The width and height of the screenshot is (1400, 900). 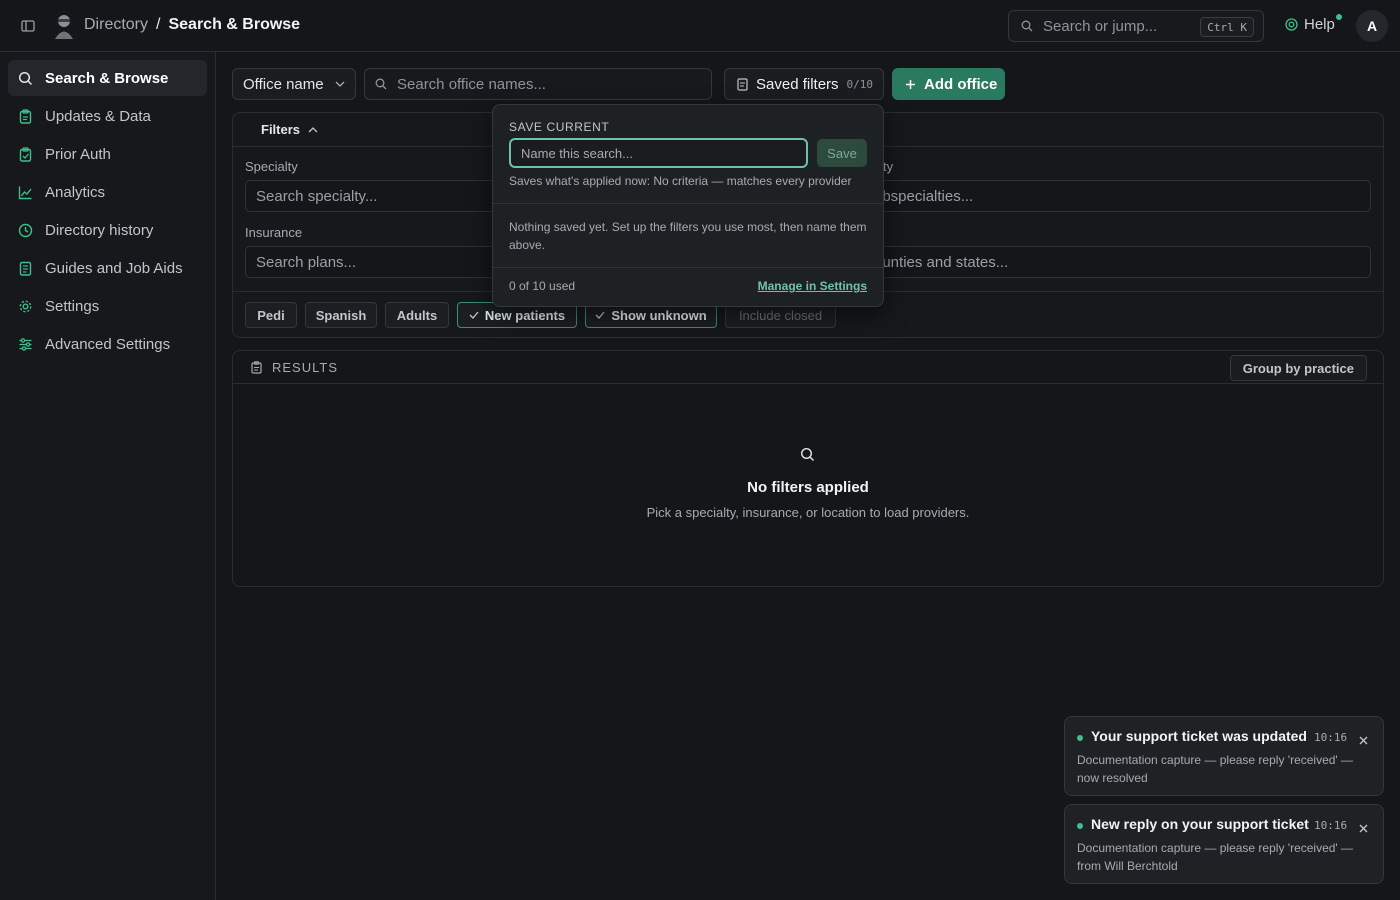 I want to click on chip-adults: Adults, so click(x=417, y=315).